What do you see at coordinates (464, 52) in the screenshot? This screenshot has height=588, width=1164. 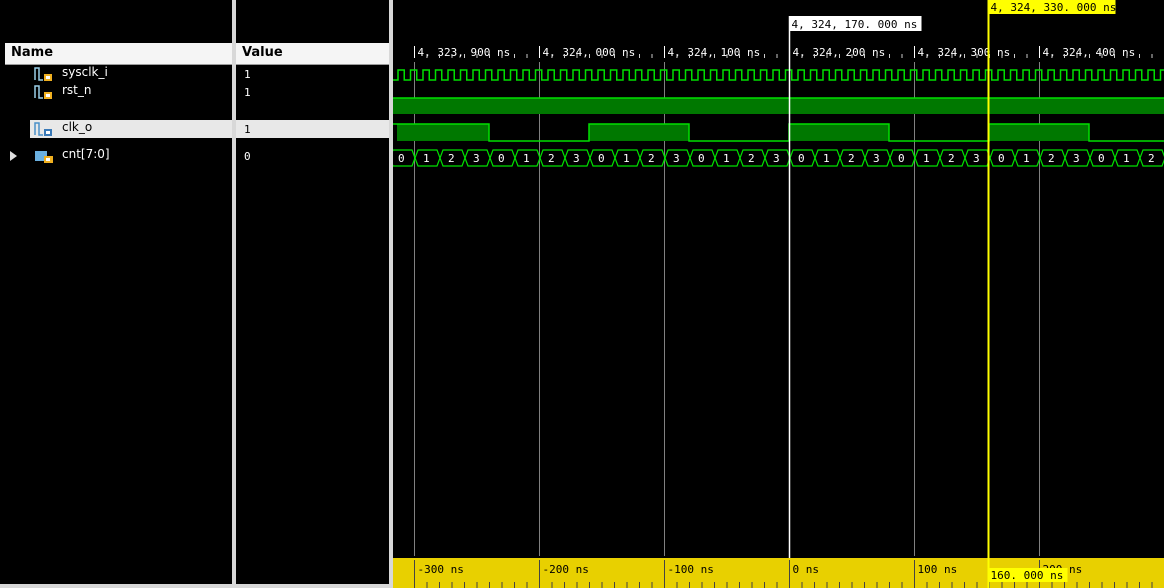 I see `timeline-label: 4, 323, 900 ns` at bounding box center [464, 52].